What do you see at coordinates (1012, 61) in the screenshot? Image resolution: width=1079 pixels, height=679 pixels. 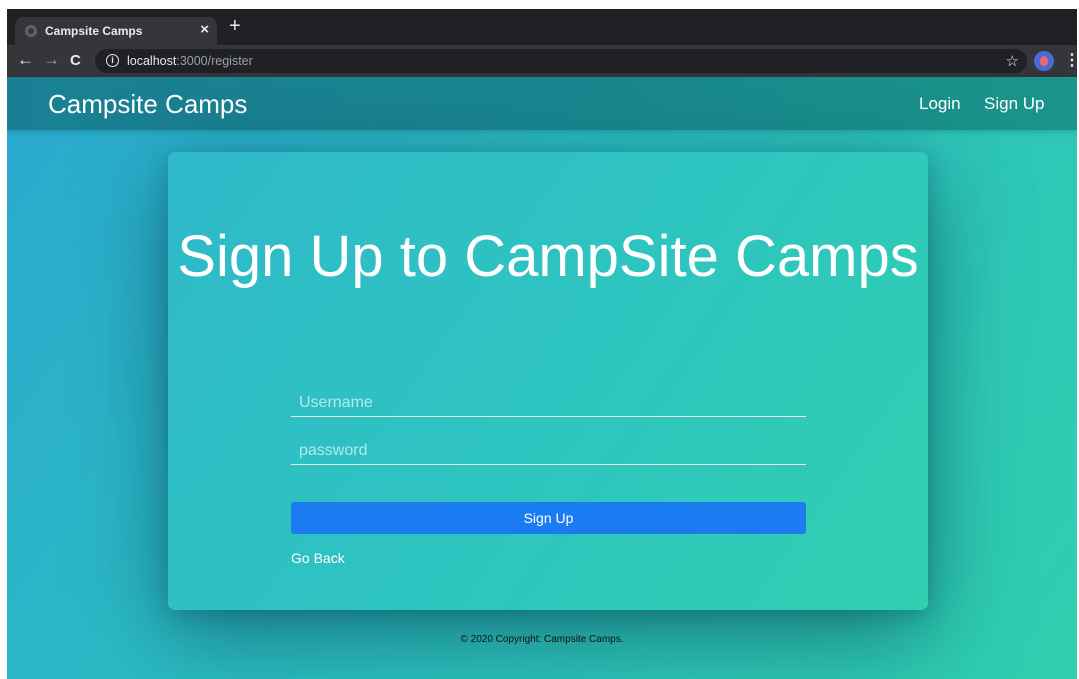 I see `star-icon: ☆` at bounding box center [1012, 61].